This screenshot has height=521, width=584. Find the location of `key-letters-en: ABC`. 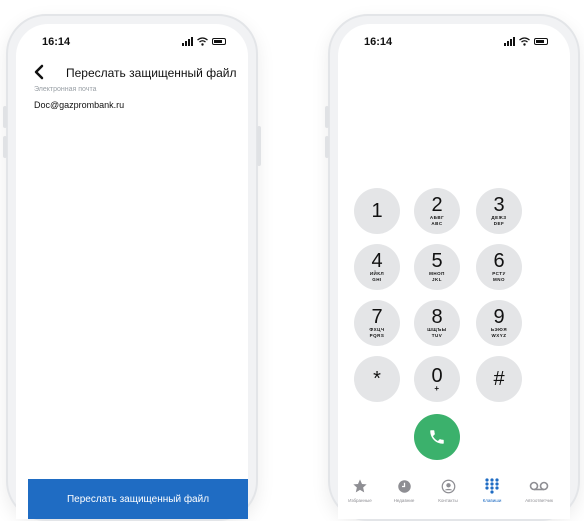

key-letters-en: ABC is located at coordinates (437, 223).